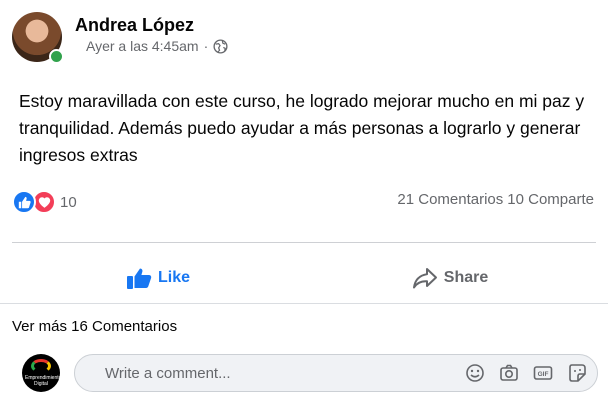  What do you see at coordinates (173, 277) in the screenshot?
I see `like-button-label: Like` at bounding box center [173, 277].